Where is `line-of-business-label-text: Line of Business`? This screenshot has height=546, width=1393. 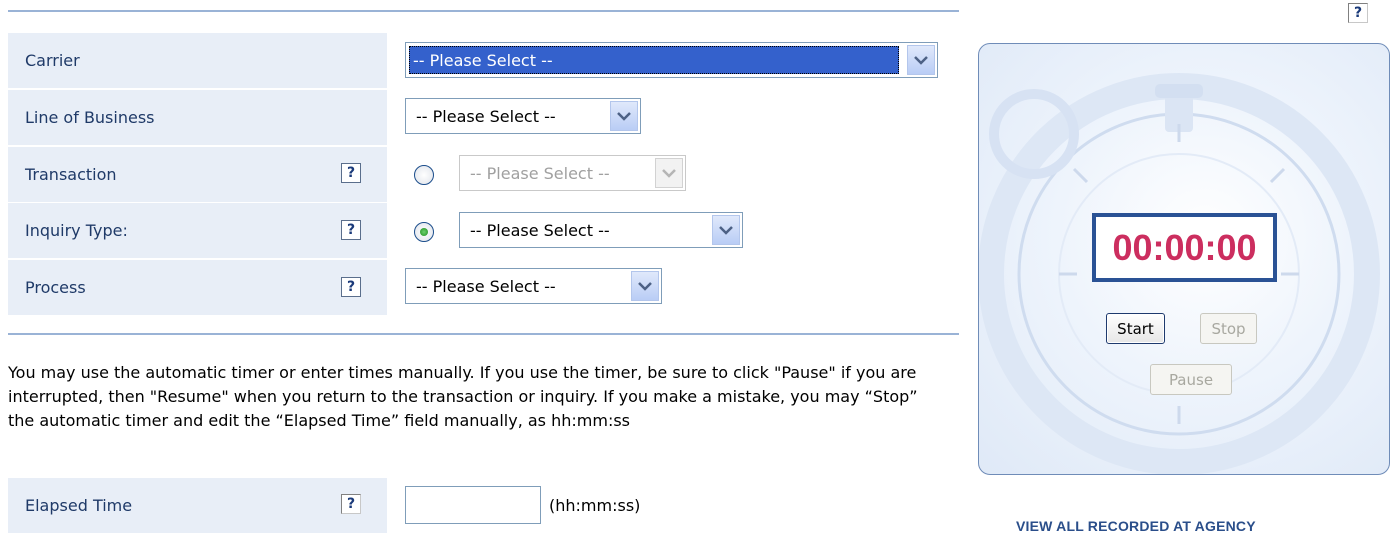 line-of-business-label-text: Line of Business is located at coordinates (90, 117).